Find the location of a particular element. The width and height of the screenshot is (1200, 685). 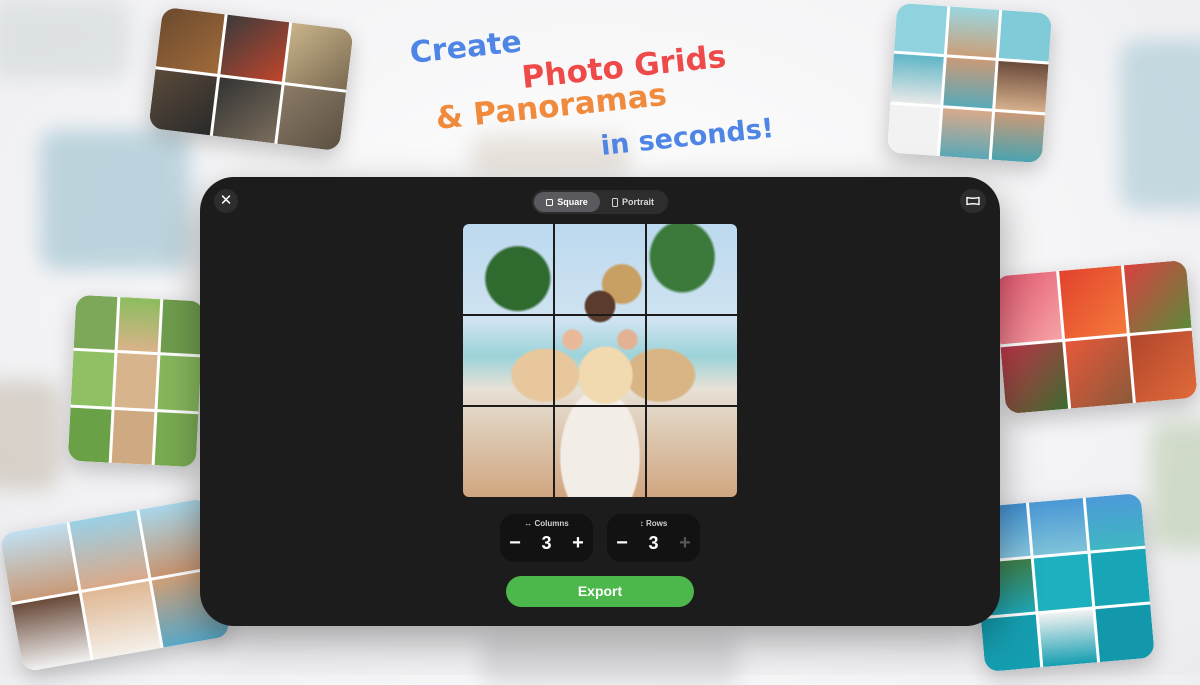

aspect-ratio-segmented-control: Square Portrait is located at coordinates (600, 202).